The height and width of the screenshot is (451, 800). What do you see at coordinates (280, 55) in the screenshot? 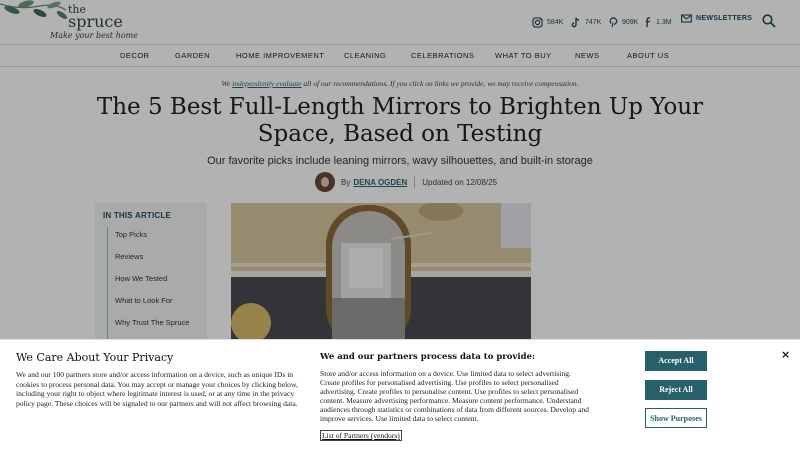
I see `nav-item-home-improvement: HOME IMPROVEMENT` at bounding box center [280, 55].